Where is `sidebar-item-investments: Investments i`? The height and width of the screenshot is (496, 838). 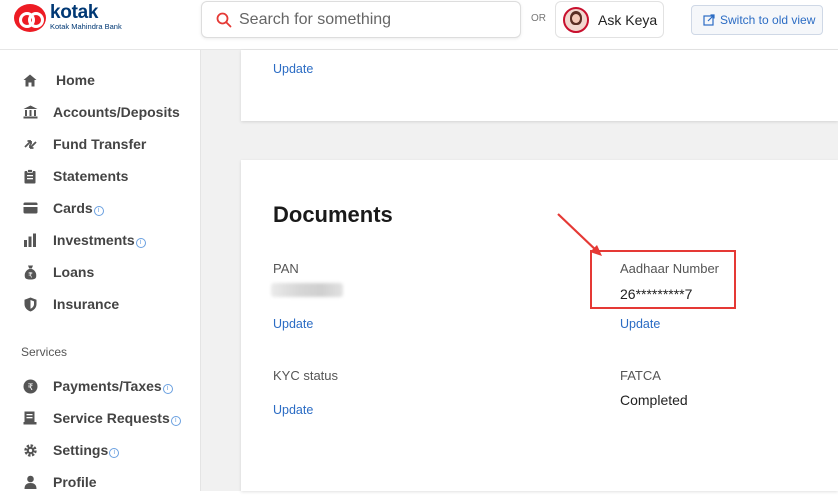 sidebar-item-investments: Investments i is located at coordinates (100, 240).